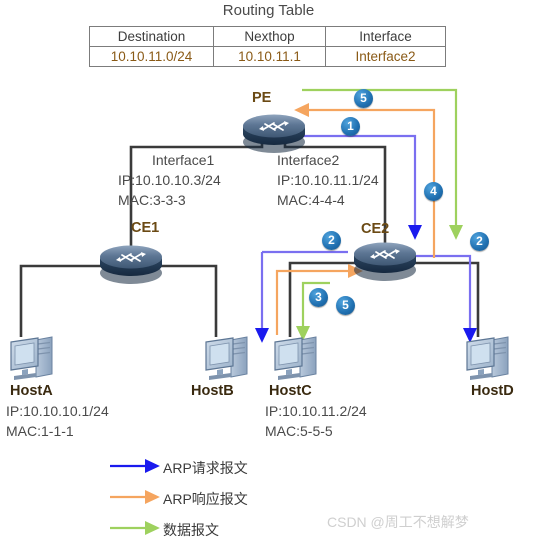 This screenshot has width=537, height=548. I want to click on watermark: CSDN @周工不想解梦, so click(398, 522).